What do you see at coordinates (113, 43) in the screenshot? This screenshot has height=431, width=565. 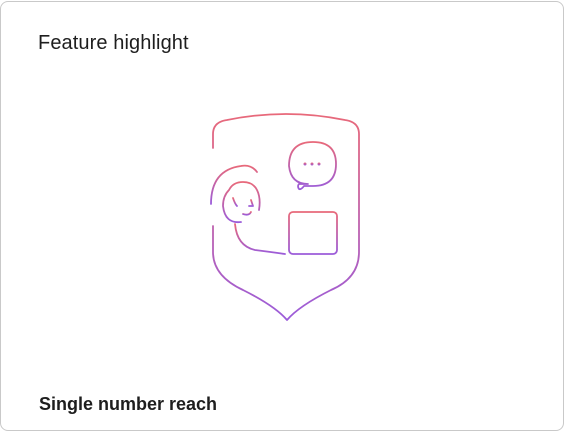 I see `card-title: Feature highlight` at bounding box center [113, 43].